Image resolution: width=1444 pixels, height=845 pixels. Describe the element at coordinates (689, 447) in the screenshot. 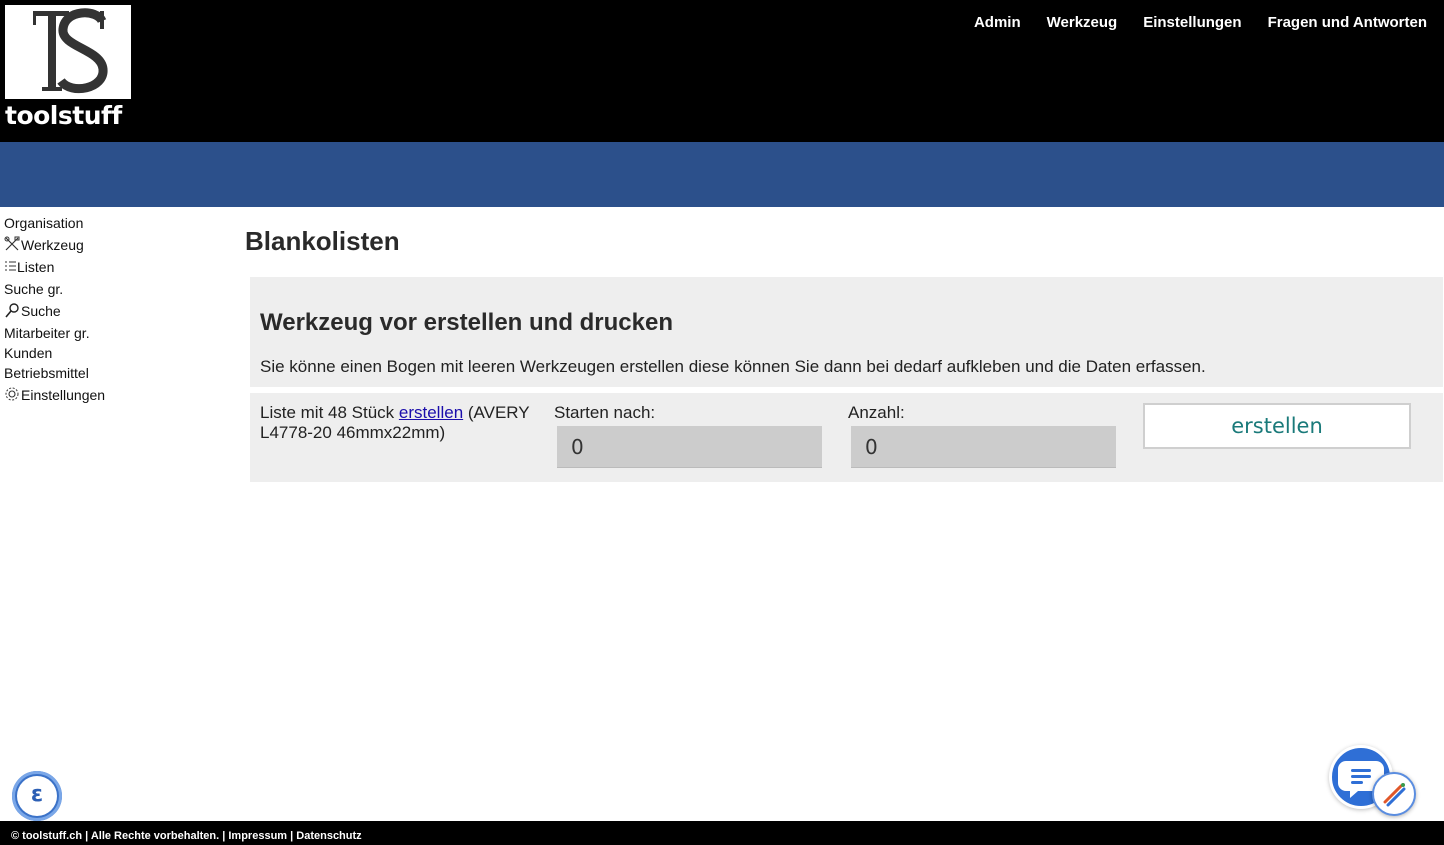

I see `start-input: 0` at that location.